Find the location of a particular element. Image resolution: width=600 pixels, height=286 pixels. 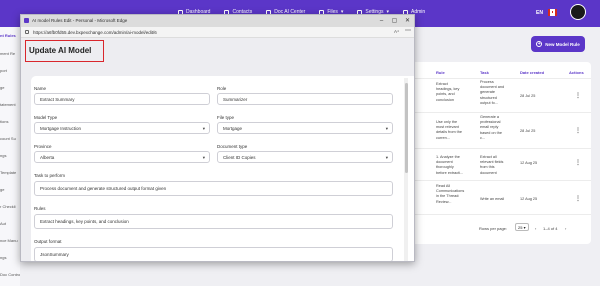

rows-per-page-select: 25 ▾ is located at coordinates (522, 227).